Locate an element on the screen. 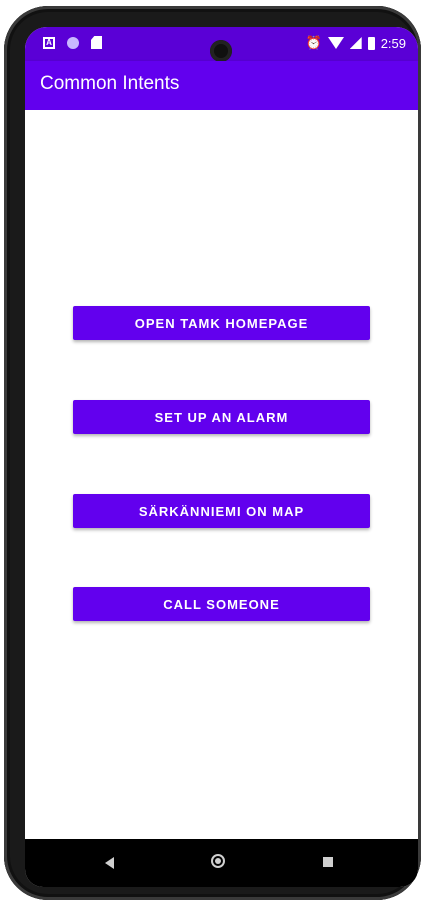  call-someone-button: CALL SOMEONE is located at coordinates (221, 604).